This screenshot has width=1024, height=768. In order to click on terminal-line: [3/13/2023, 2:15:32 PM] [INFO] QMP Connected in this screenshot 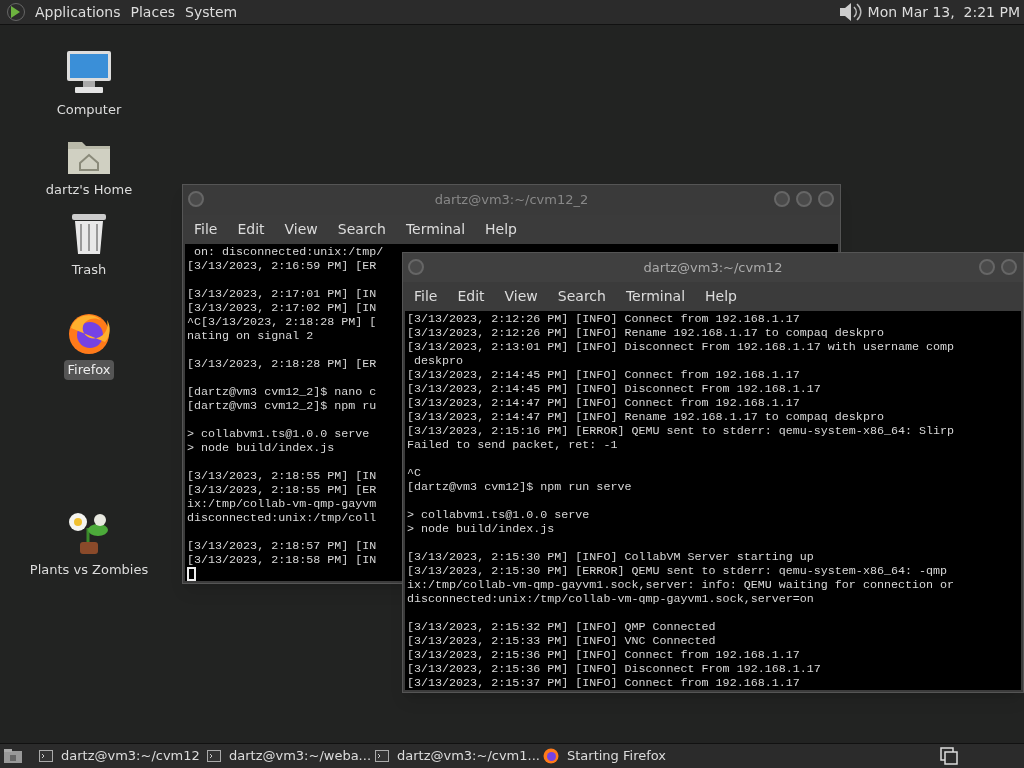, I will do `click(561, 627)`.